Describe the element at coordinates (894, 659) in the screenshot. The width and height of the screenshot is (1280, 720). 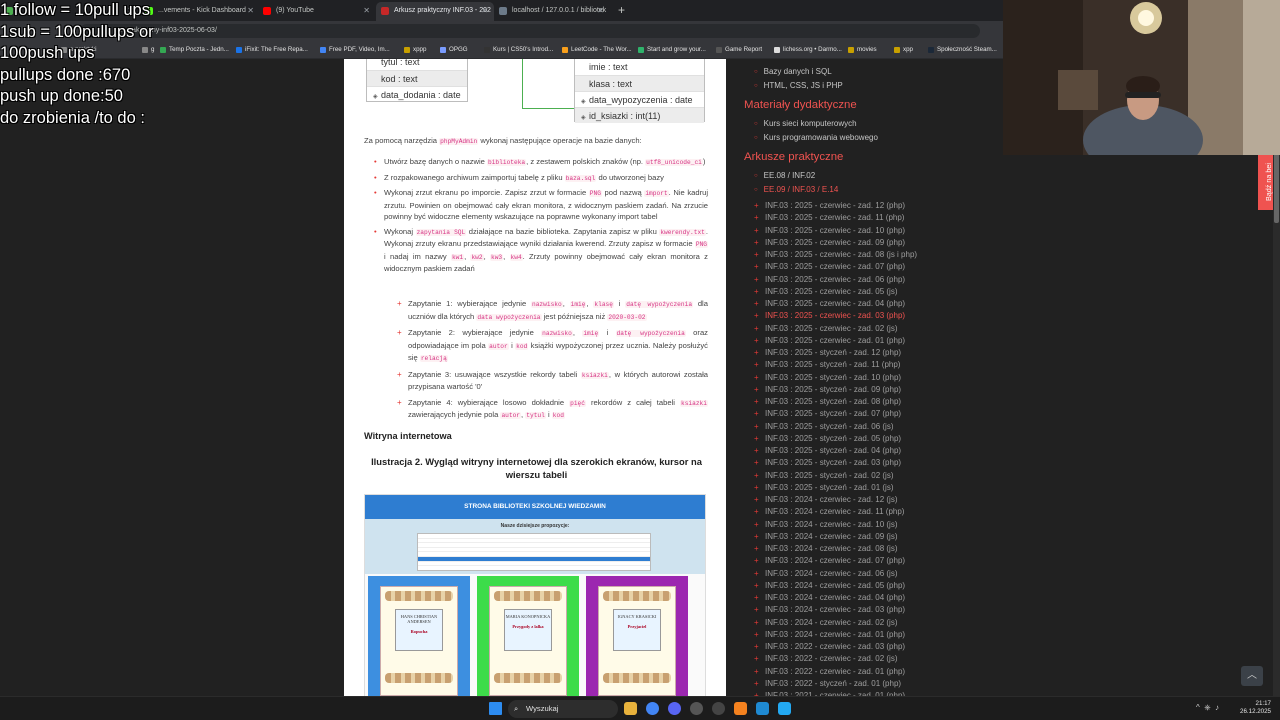
I see `arkusz-link: INF.03 : 2022 - czerwiec - zad. 02 (js)` at that location.